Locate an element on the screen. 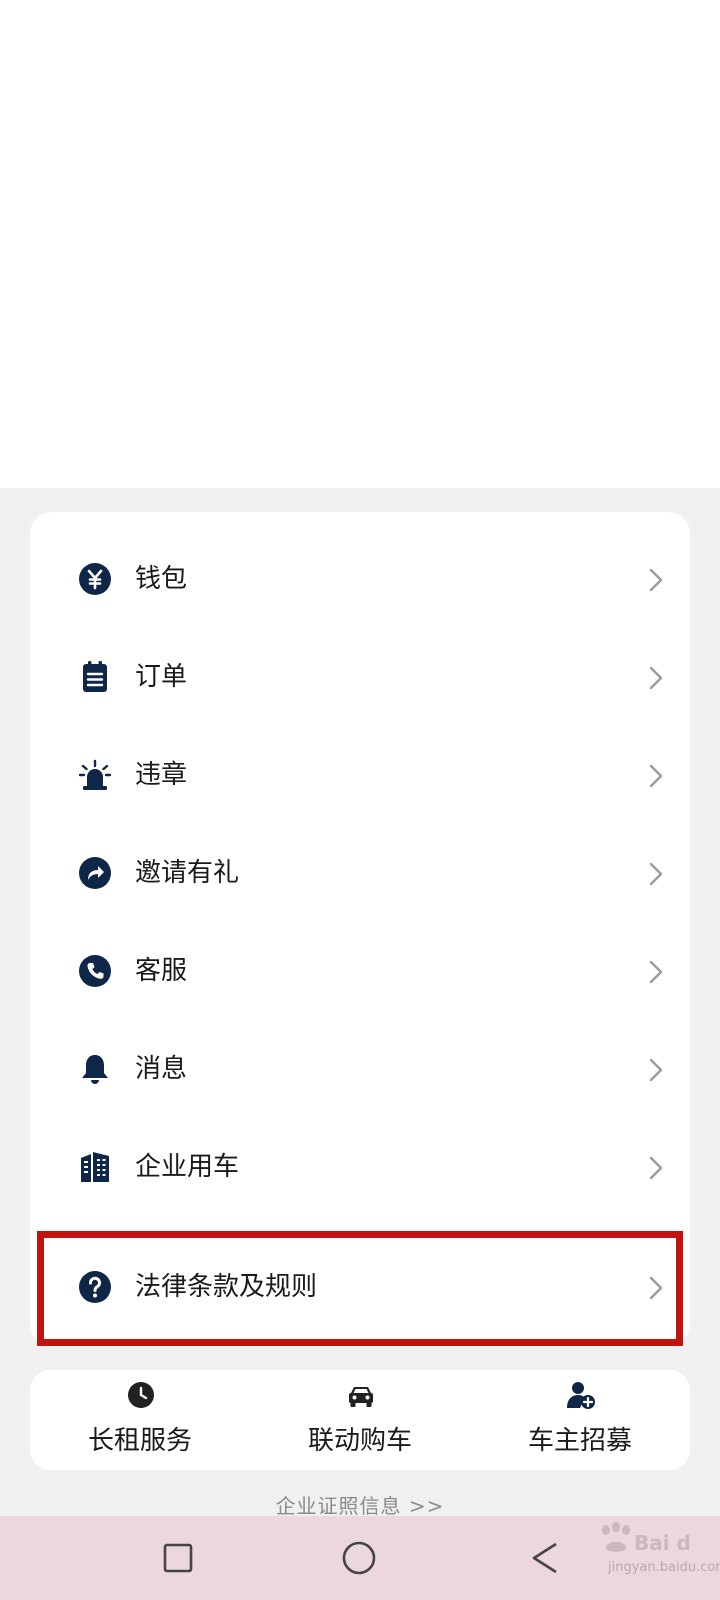  menu-item-legal-terms: 法律条款及规则 is located at coordinates (360, 1287).